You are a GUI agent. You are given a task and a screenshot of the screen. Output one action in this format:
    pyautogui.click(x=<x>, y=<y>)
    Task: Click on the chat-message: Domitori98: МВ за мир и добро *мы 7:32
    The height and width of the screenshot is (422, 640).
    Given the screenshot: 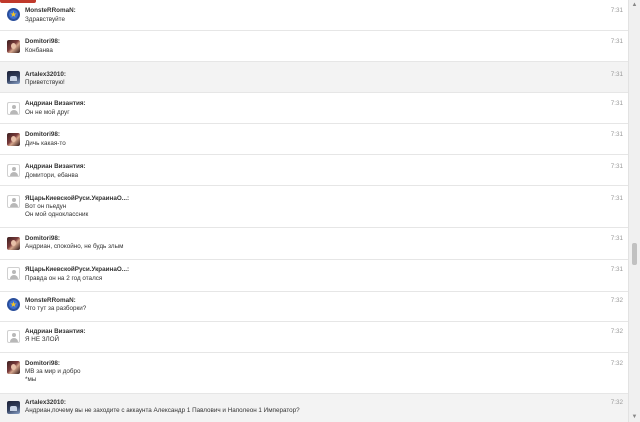 What is the action you would take?
    pyautogui.click(x=314, y=373)
    